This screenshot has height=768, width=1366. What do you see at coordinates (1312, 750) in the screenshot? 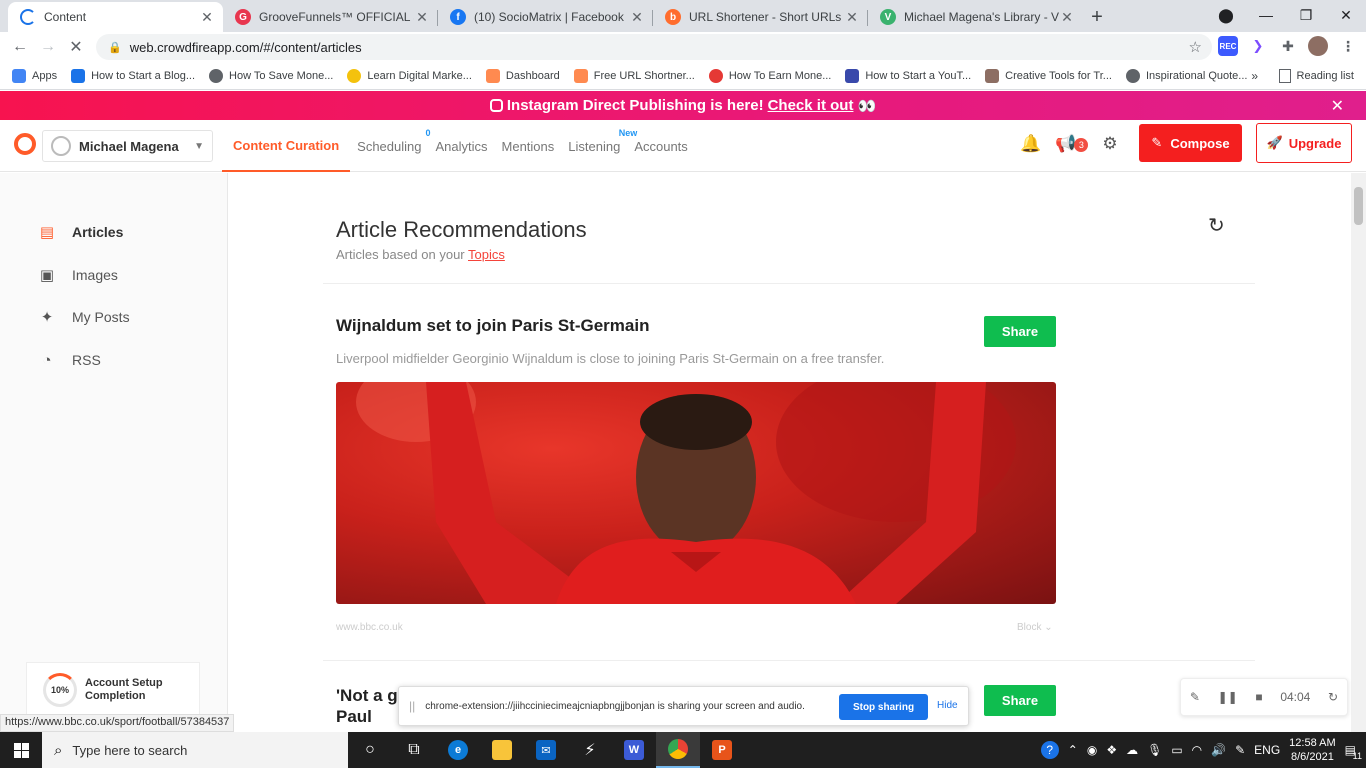
I see `clock: 12:58 AM 8/6/2021` at bounding box center [1312, 750].